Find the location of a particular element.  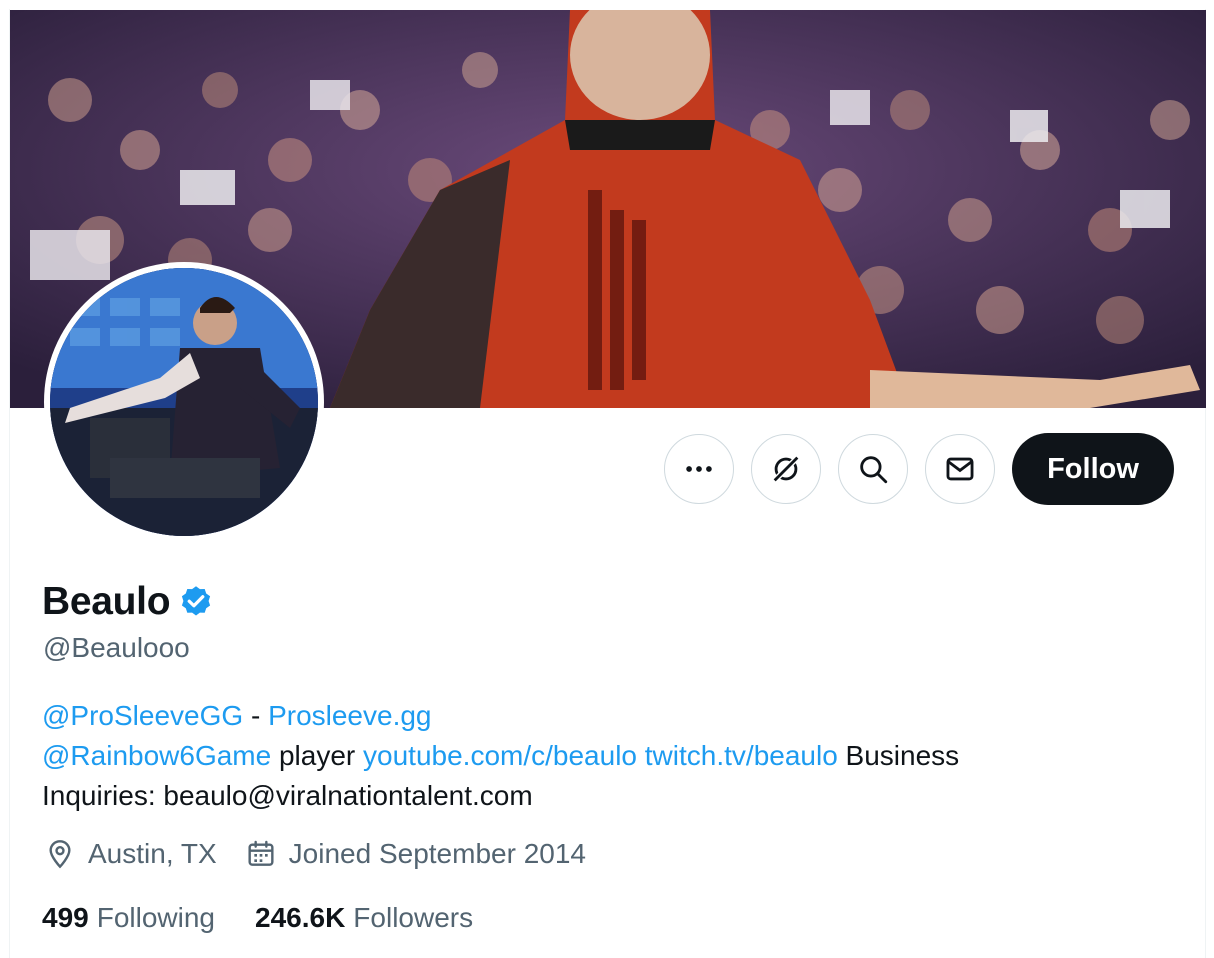

name-row: Beaulo is located at coordinates (128, 602).